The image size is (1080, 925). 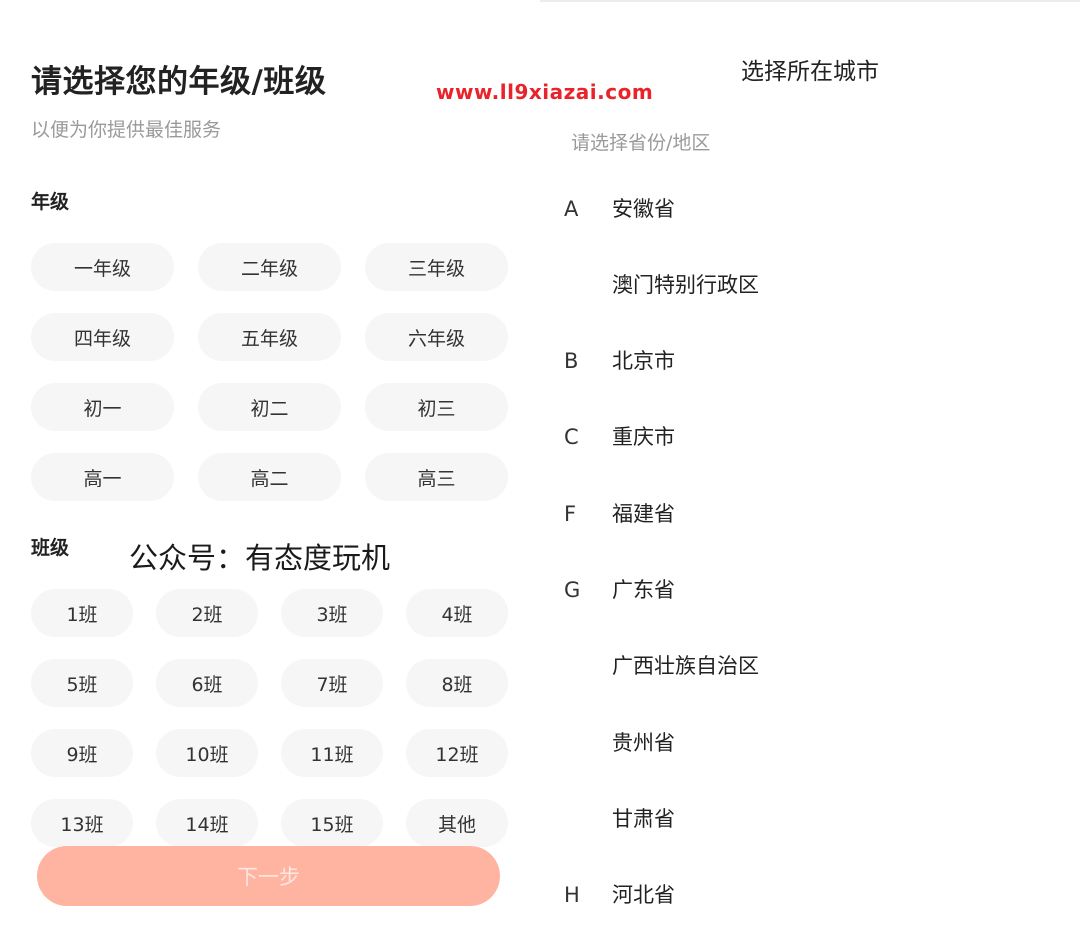 I want to click on province-item: G 广东省, so click(x=810, y=590).